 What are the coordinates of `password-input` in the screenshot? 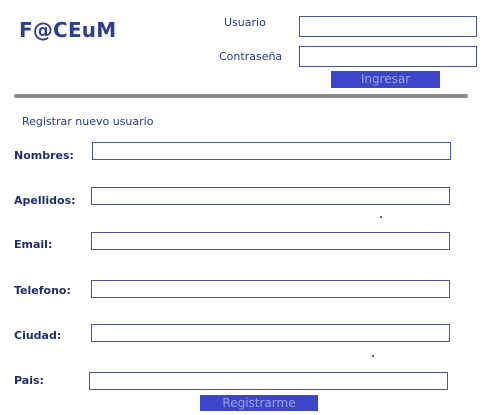 It's located at (388, 56).